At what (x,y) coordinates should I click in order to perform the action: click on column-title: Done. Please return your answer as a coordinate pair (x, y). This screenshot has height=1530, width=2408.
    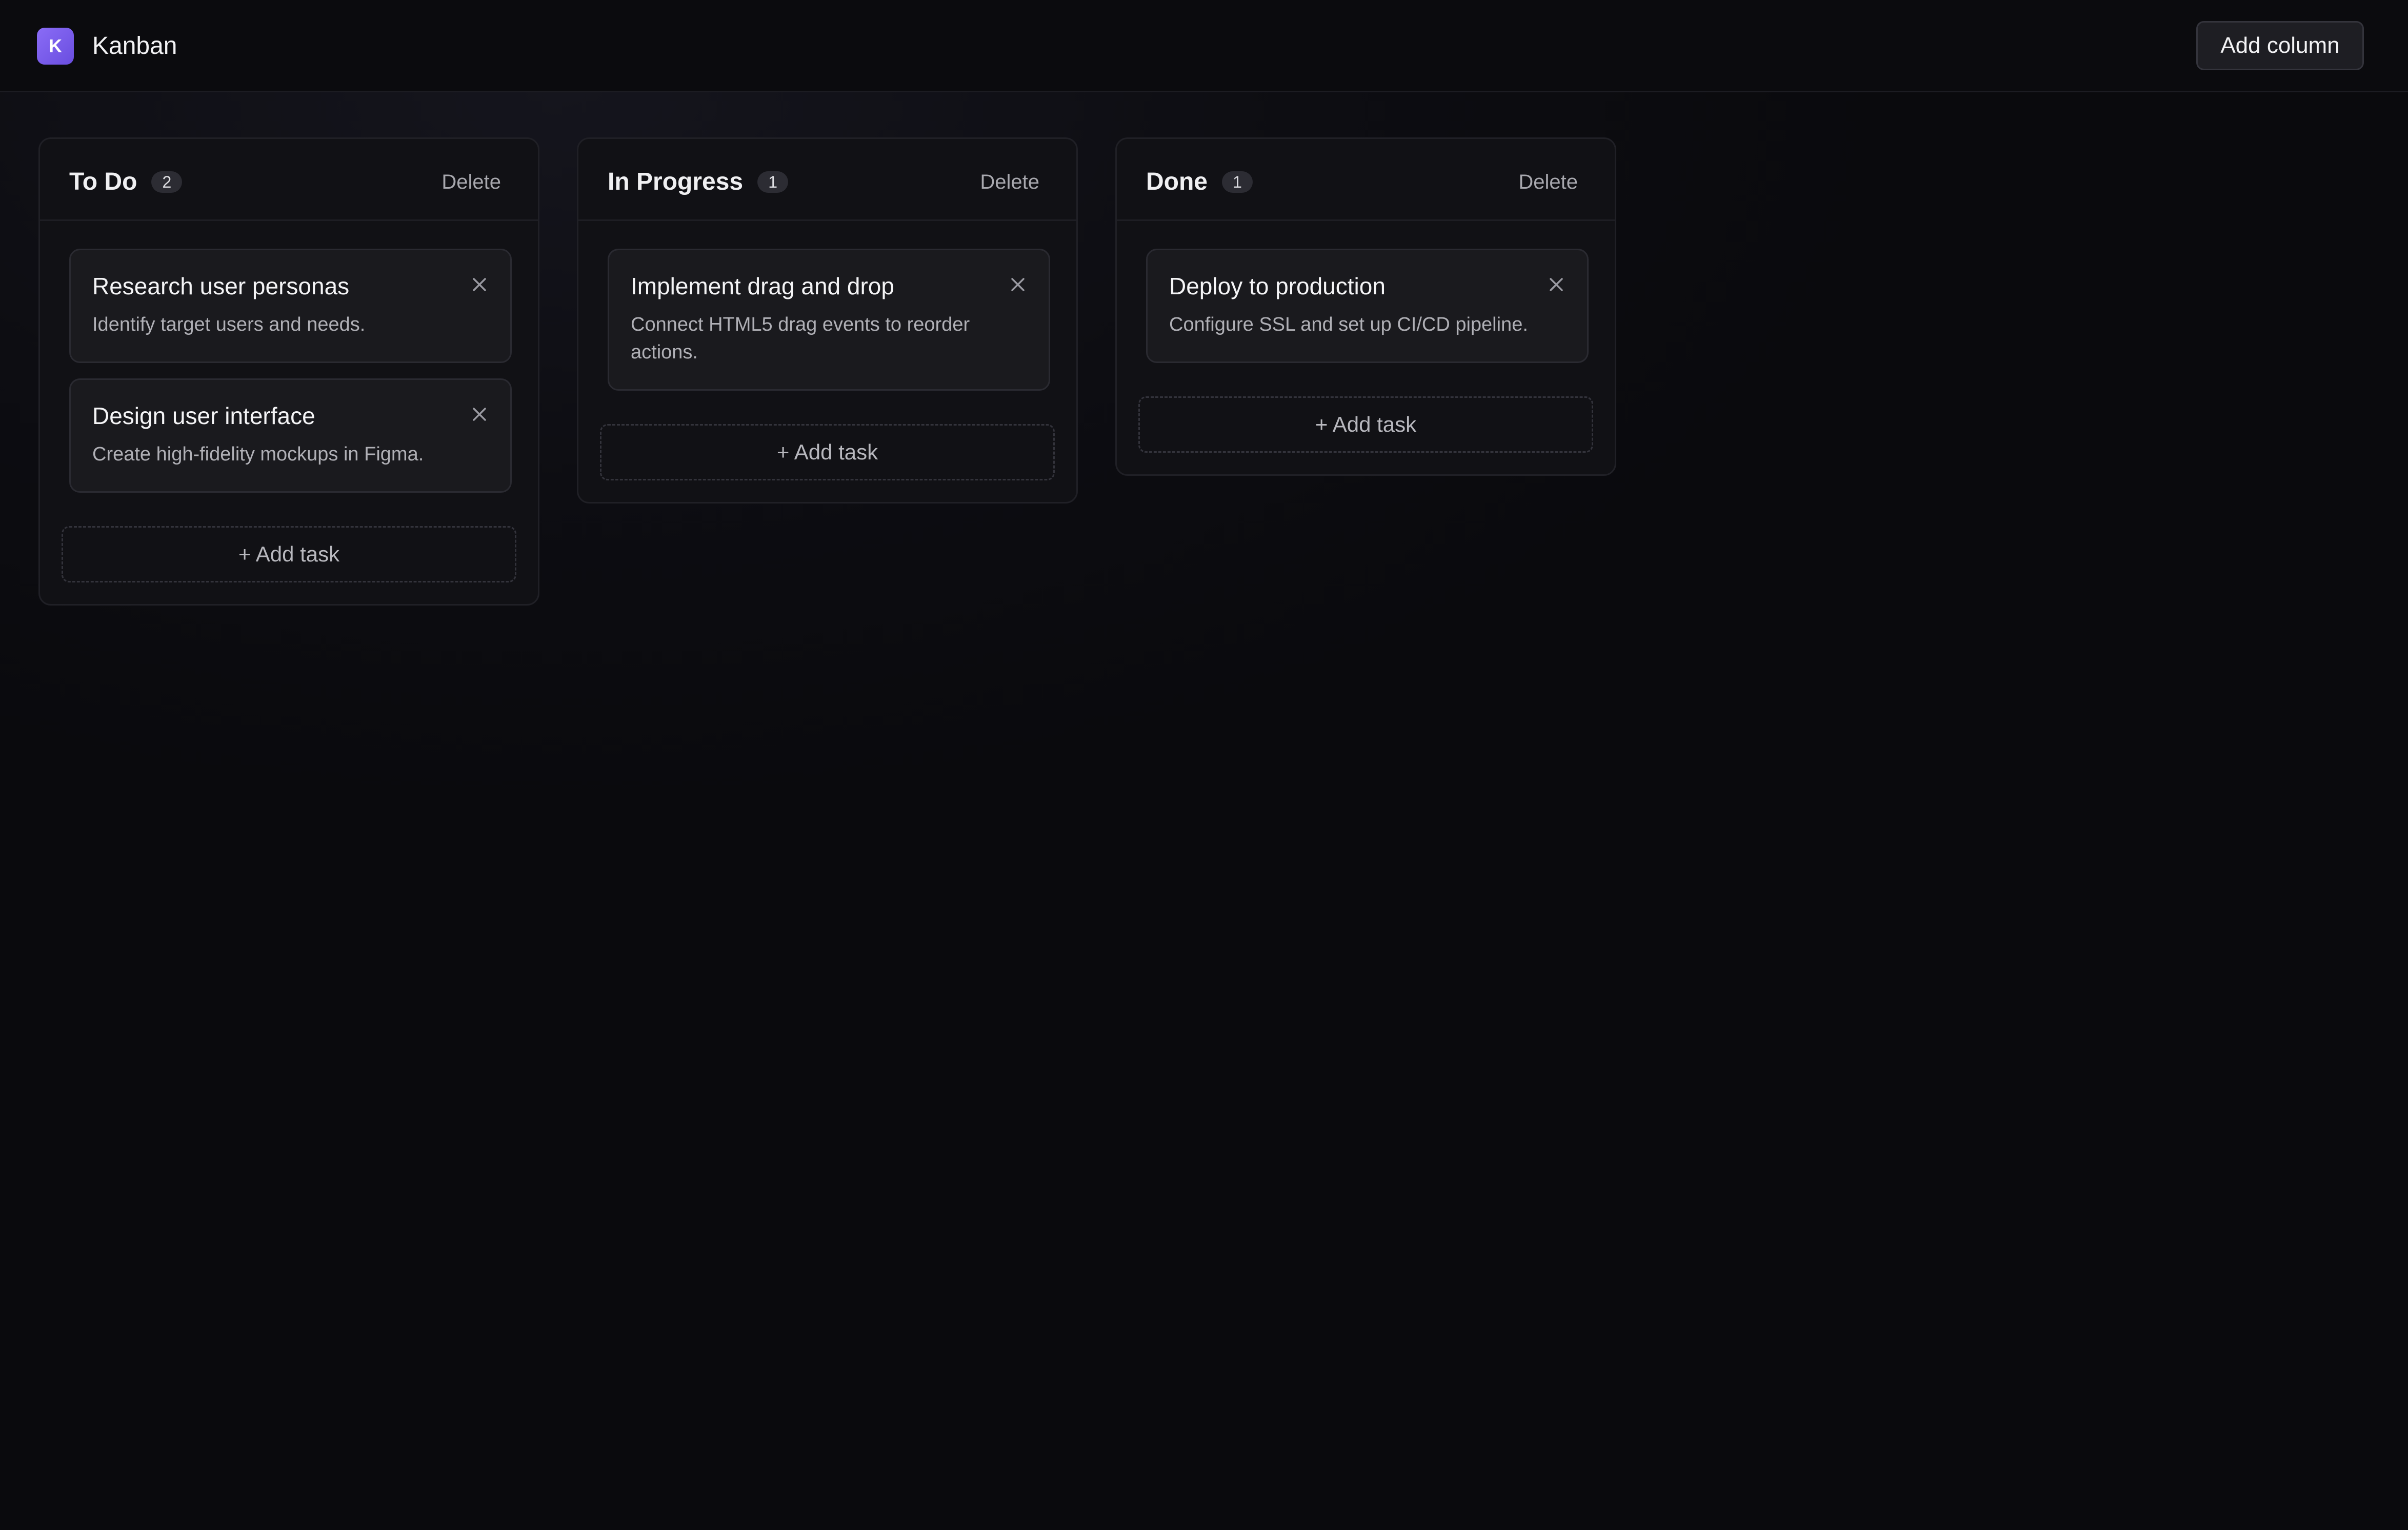
    Looking at the image, I should click on (1177, 181).